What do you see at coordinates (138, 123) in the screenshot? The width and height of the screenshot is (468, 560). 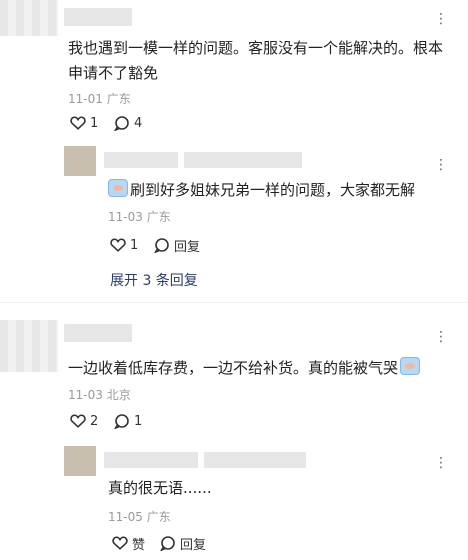 I see `reply-count: 4` at bounding box center [138, 123].